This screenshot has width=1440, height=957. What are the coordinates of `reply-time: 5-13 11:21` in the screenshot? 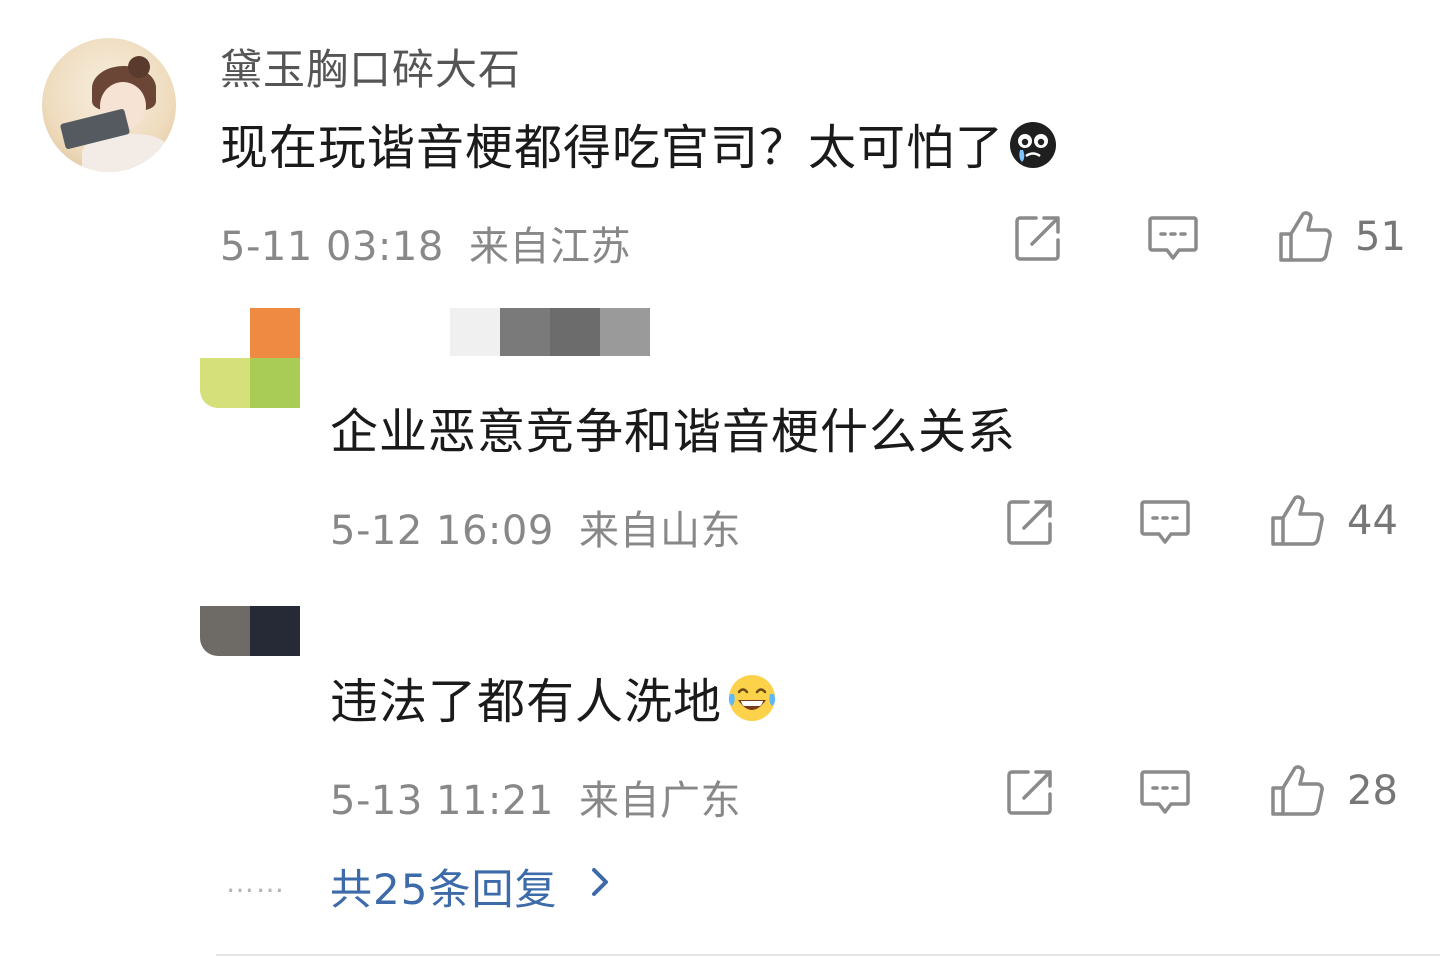 It's located at (442, 801).